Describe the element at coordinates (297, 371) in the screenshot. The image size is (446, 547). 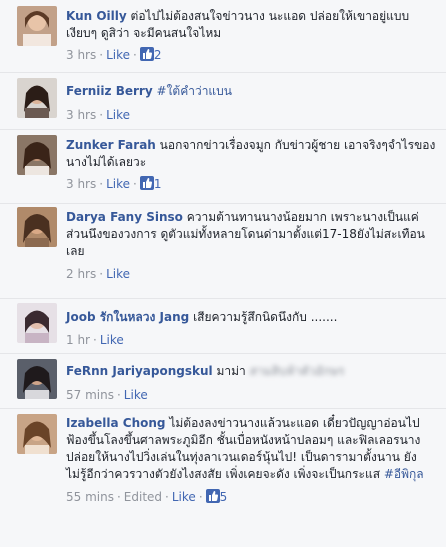
I see `blurred-mention: สามสิบห้าตัวอักษร` at that location.